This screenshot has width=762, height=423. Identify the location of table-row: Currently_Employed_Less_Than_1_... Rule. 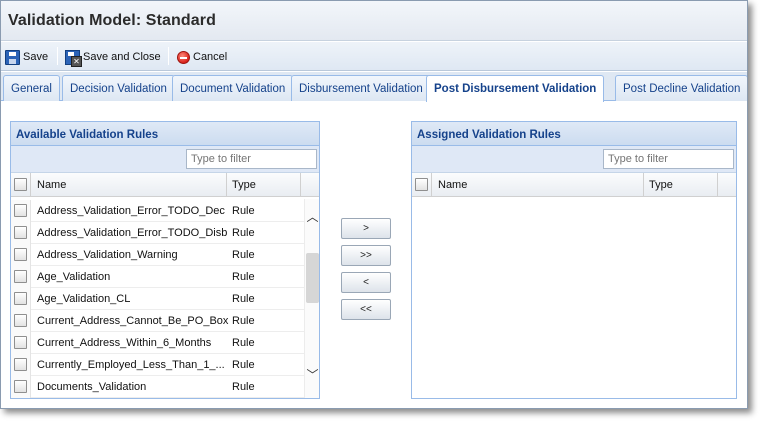
(157, 365).